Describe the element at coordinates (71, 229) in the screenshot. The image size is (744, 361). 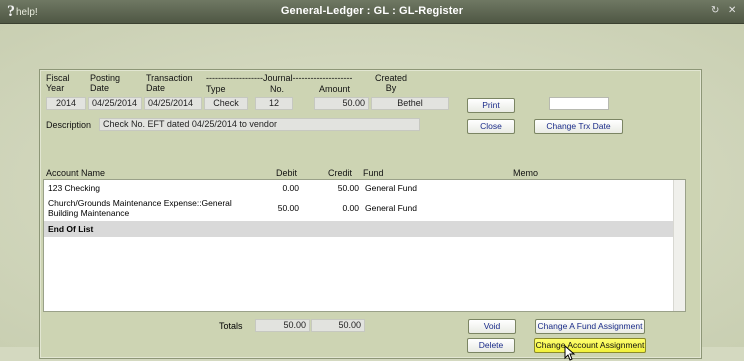
I see `end-of-list-label: End Of List` at that location.